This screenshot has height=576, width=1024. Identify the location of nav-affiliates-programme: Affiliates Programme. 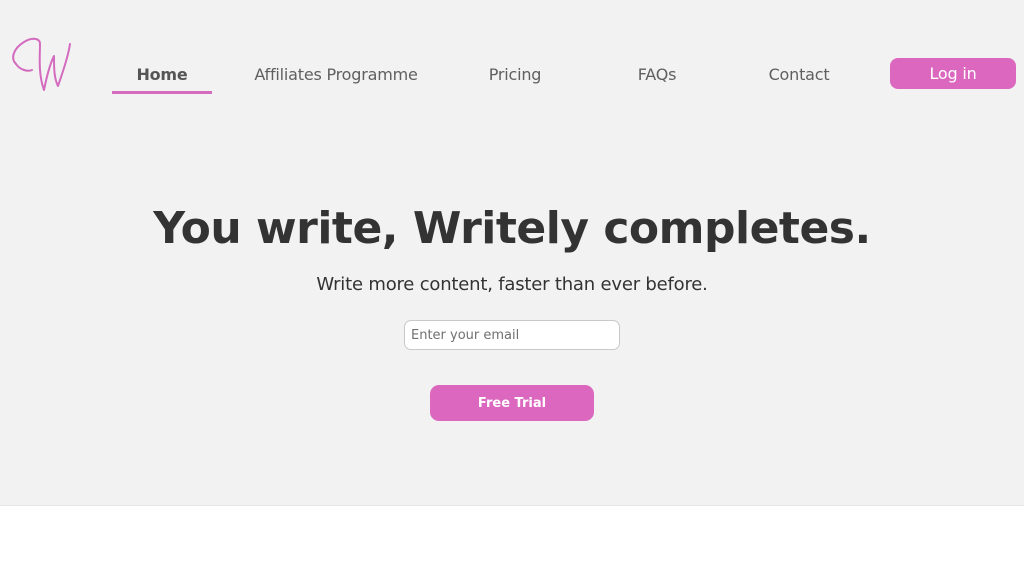
(336, 75).